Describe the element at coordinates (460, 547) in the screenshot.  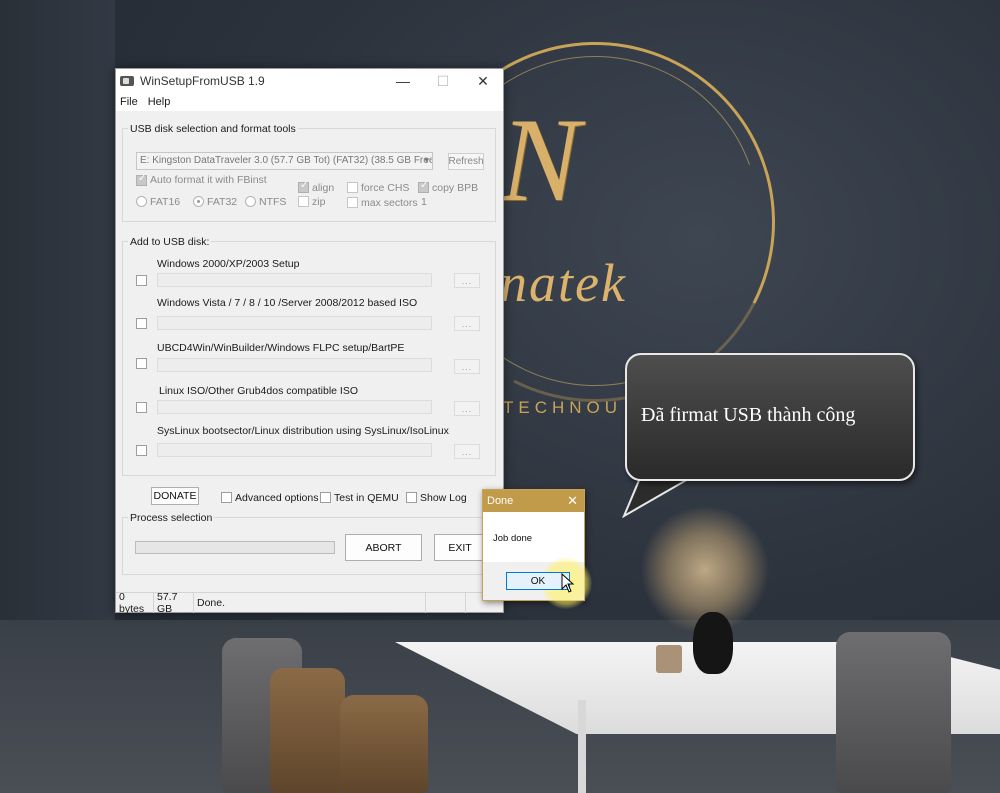
I see `exit-button: EXIT` at that location.